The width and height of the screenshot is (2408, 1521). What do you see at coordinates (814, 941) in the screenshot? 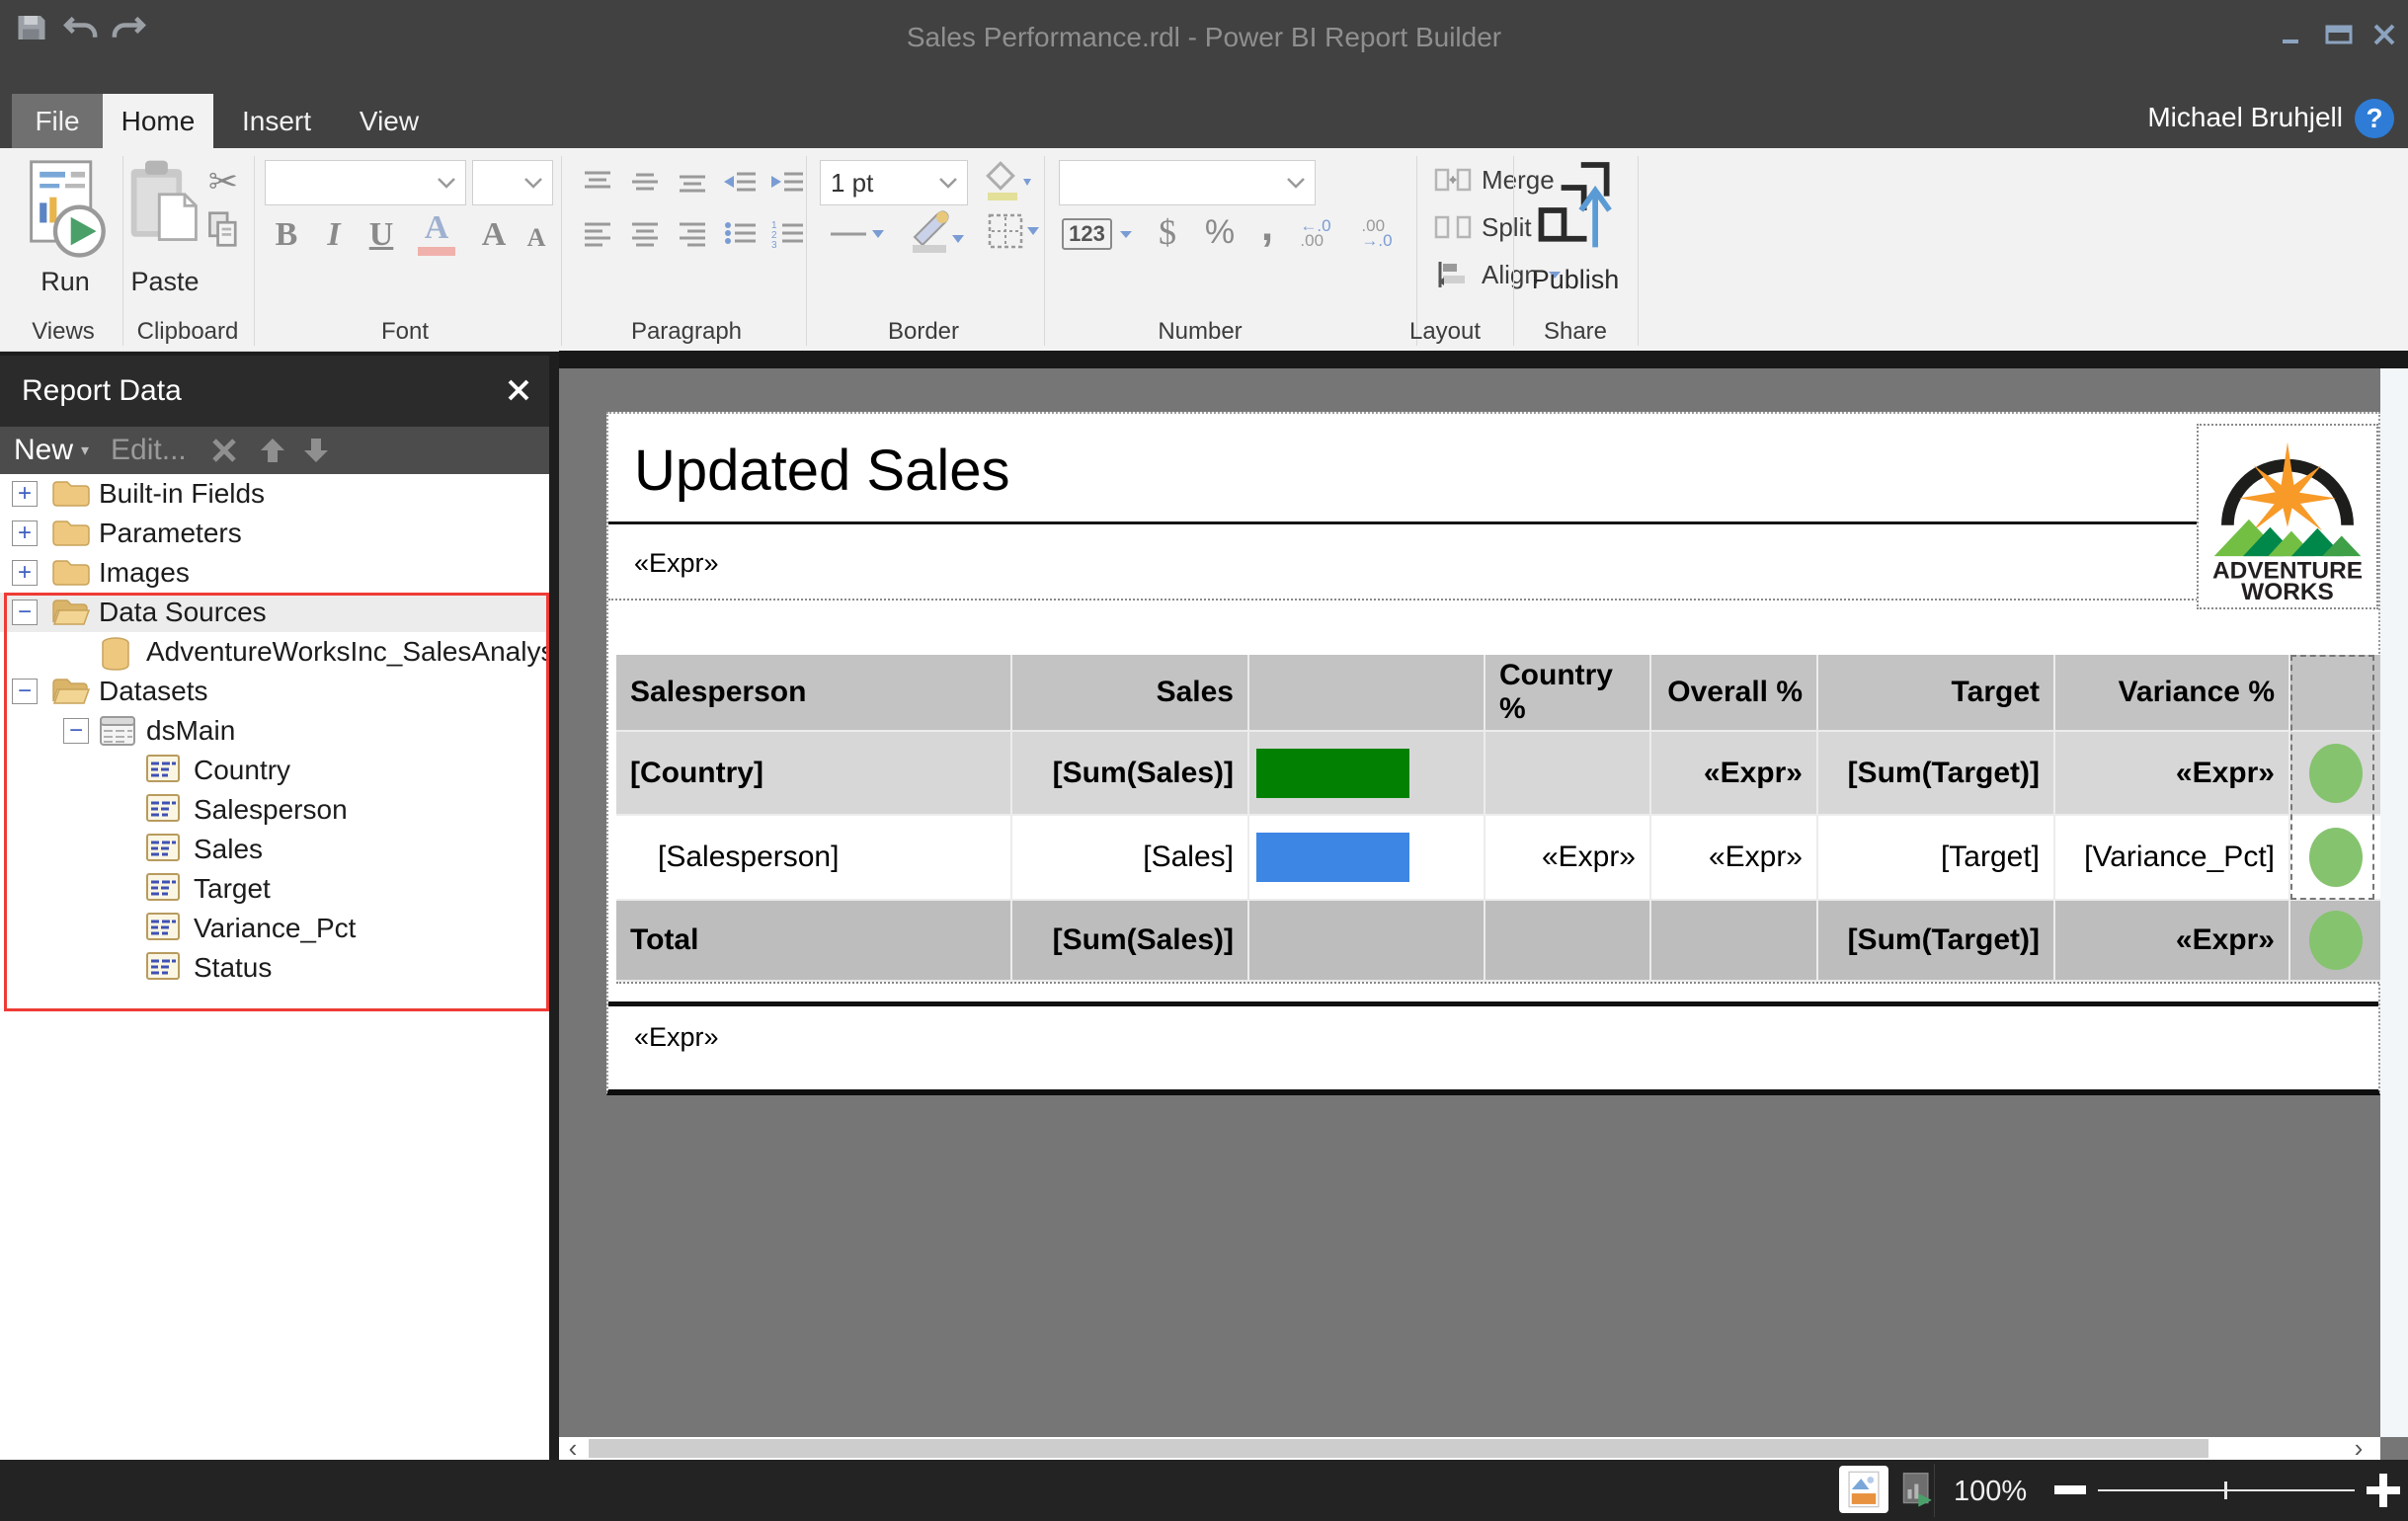
I see `table-cell: Total` at bounding box center [814, 941].